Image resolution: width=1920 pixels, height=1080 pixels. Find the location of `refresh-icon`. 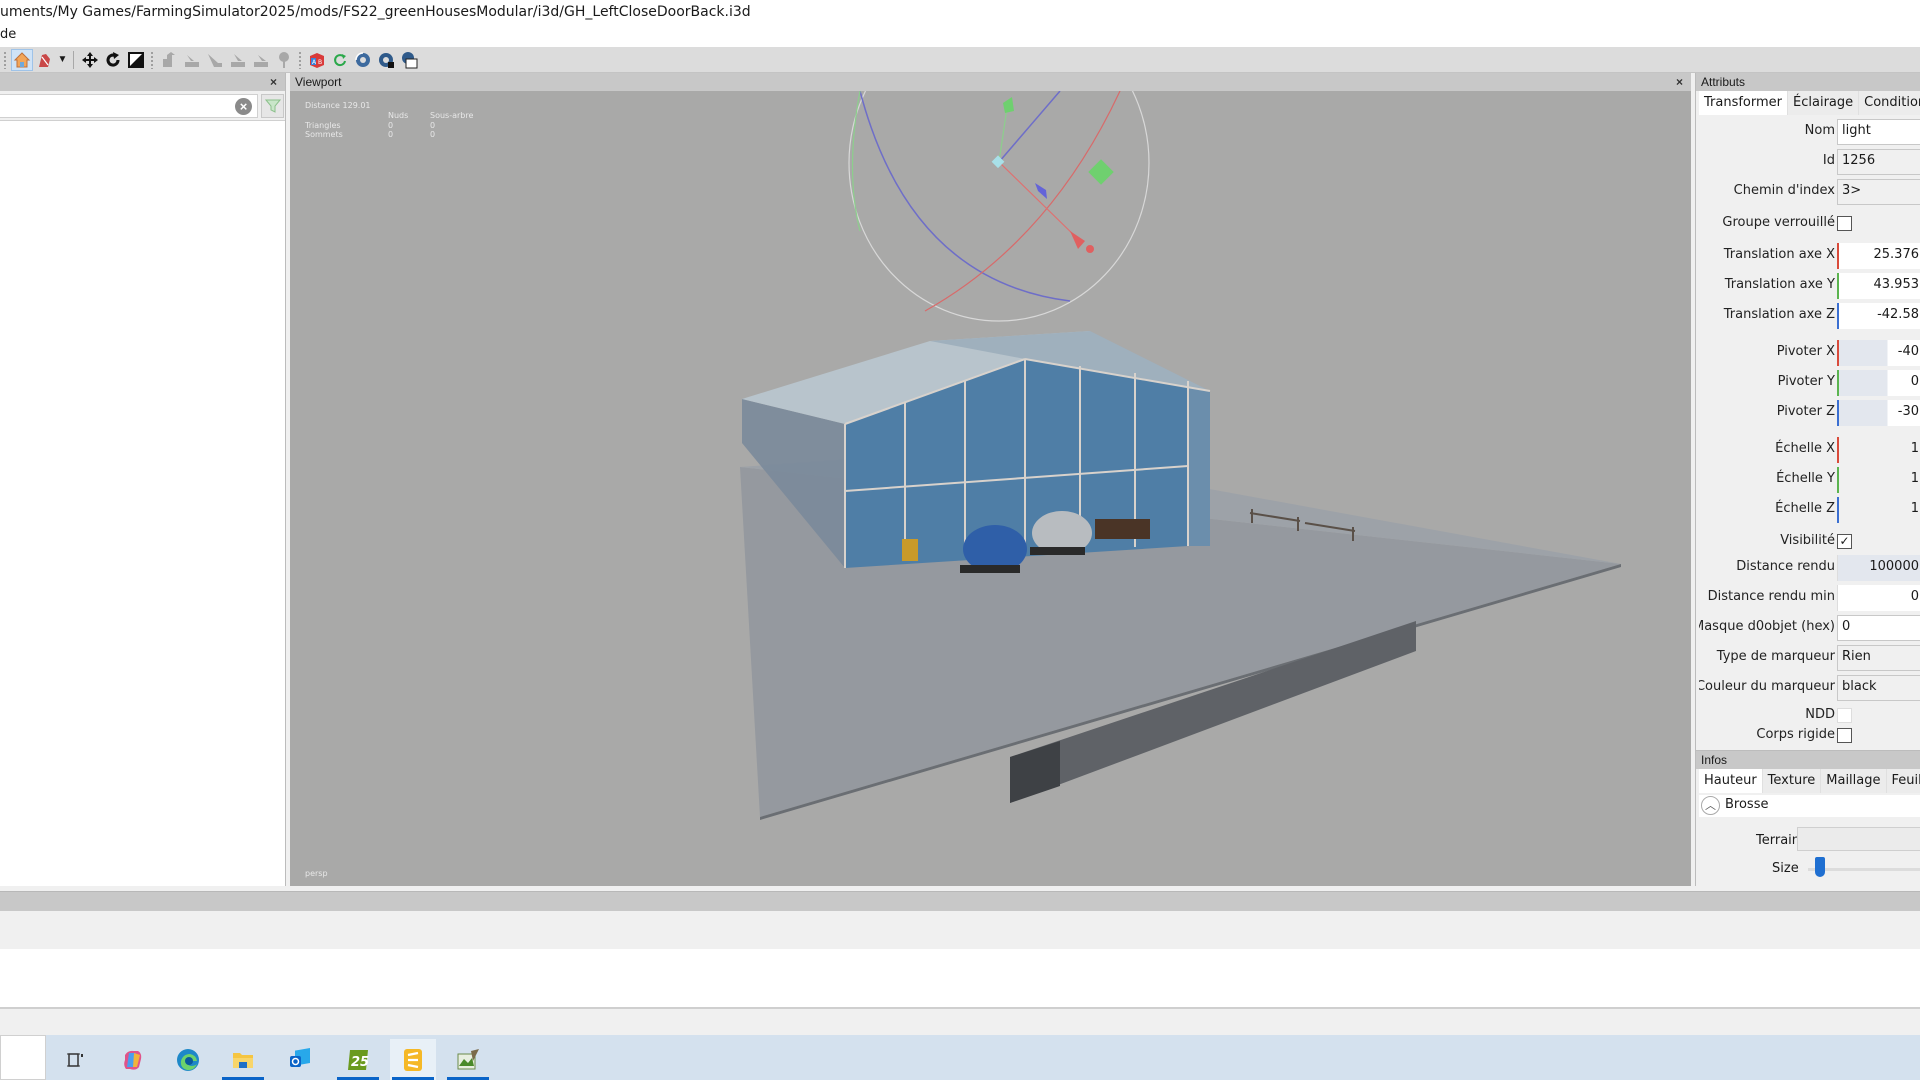

refresh-icon is located at coordinates (340, 60).